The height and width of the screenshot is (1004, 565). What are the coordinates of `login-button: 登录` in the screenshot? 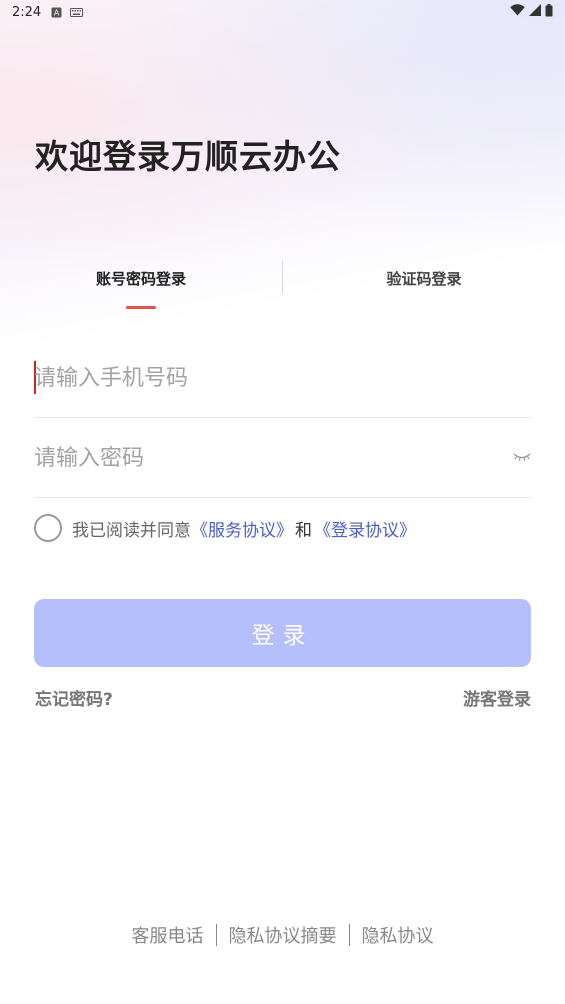 It's located at (282, 633).